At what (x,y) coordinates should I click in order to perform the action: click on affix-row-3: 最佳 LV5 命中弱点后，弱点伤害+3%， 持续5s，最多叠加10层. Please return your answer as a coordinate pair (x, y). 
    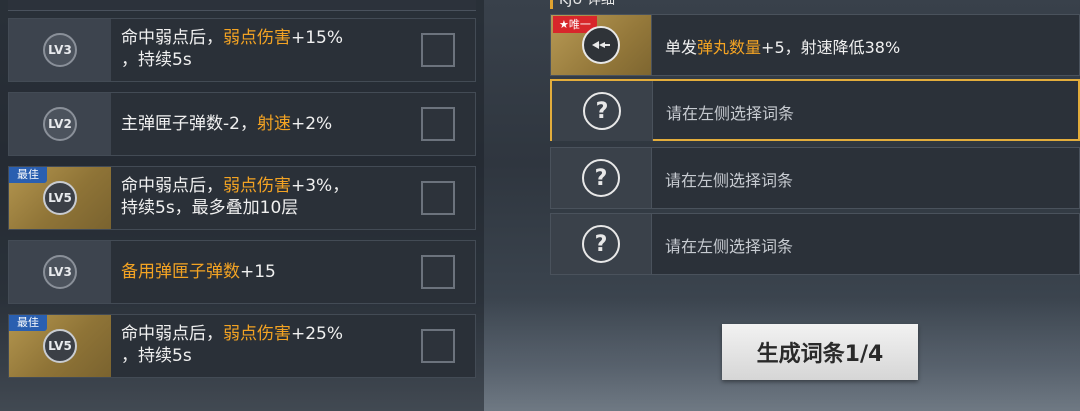
    Looking at the image, I should click on (242, 198).